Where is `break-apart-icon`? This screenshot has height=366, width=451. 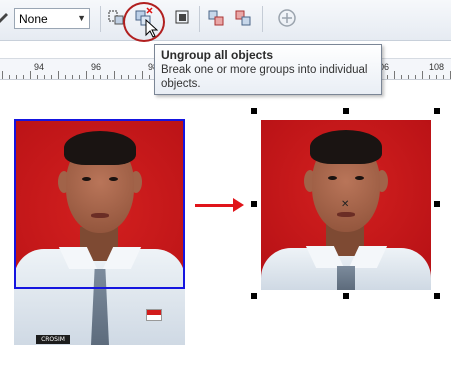 break-apart-icon is located at coordinates (243, 18).